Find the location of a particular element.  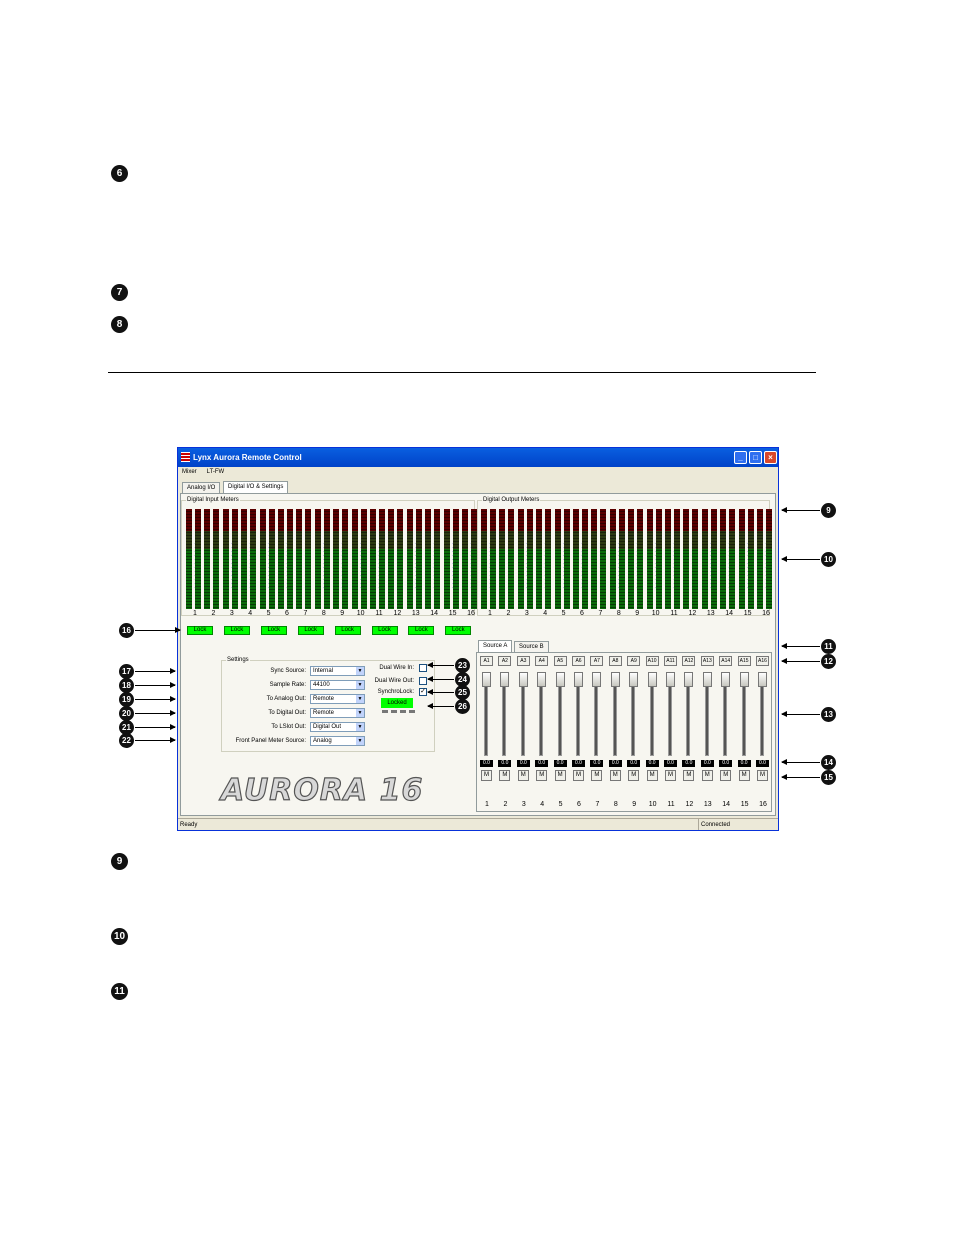

maximize-button: □ is located at coordinates (755, 457).